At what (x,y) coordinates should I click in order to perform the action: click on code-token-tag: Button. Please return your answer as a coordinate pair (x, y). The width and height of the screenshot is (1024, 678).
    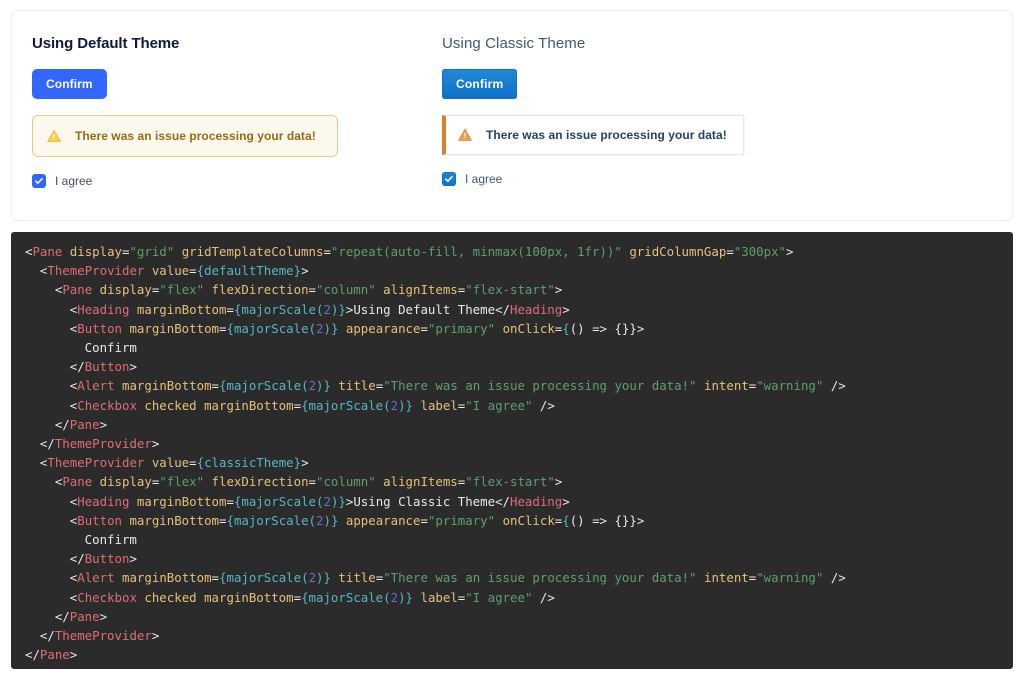
    Looking at the image, I should click on (99, 328).